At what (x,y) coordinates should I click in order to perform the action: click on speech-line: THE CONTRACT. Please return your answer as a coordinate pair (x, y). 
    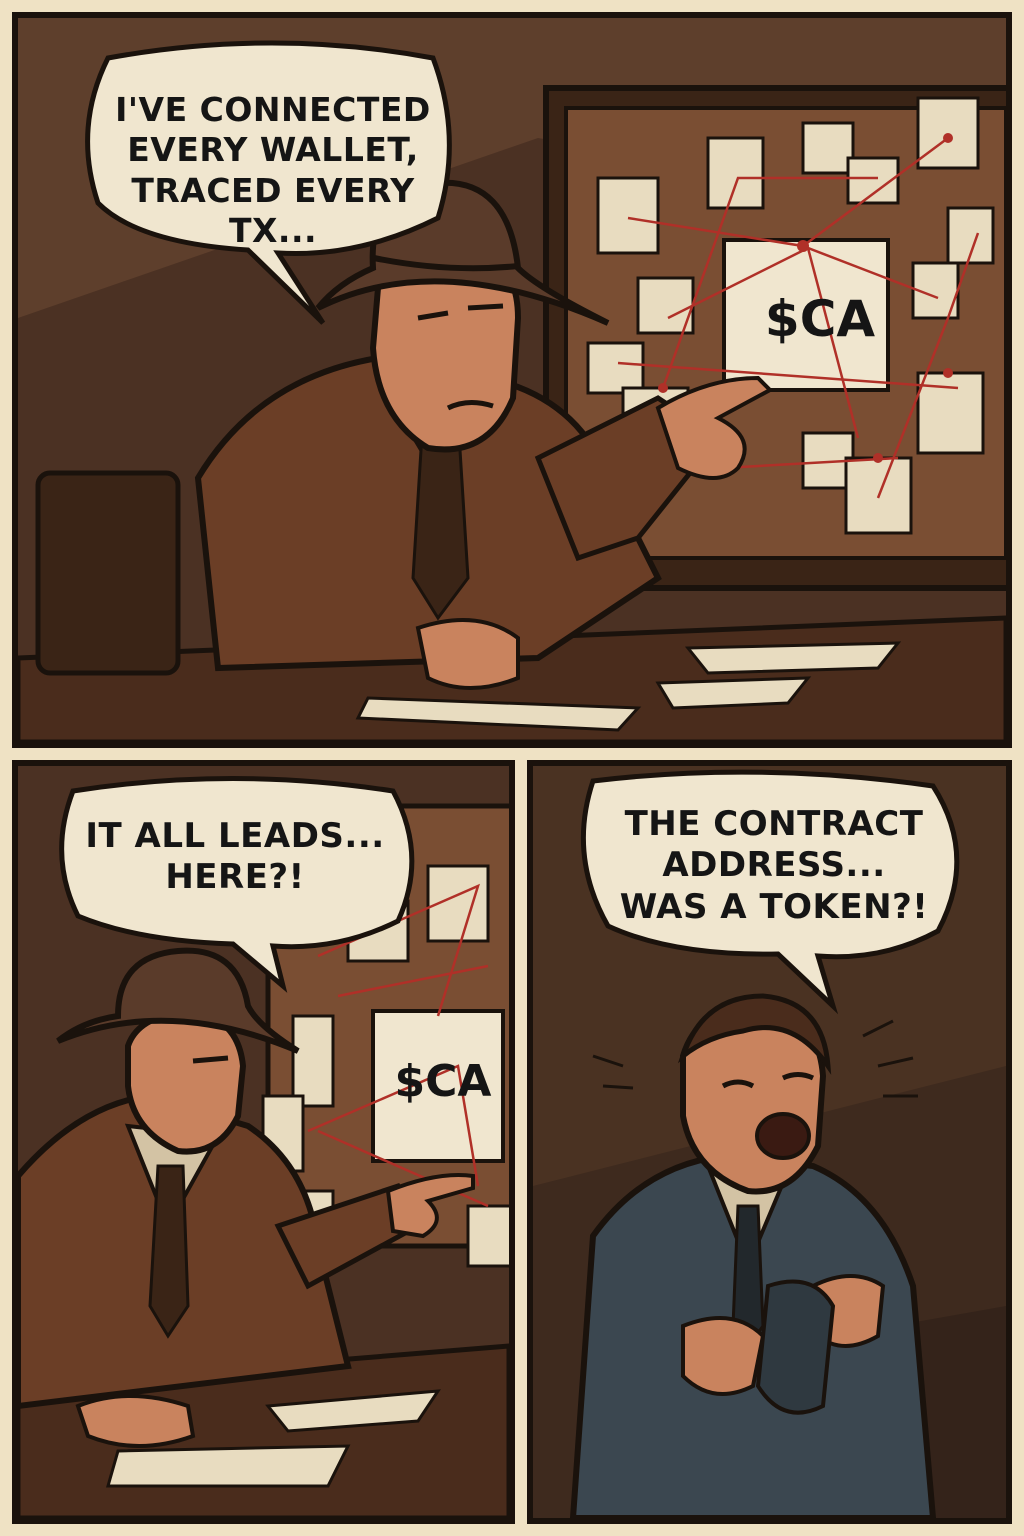
    Looking at the image, I should click on (774, 824).